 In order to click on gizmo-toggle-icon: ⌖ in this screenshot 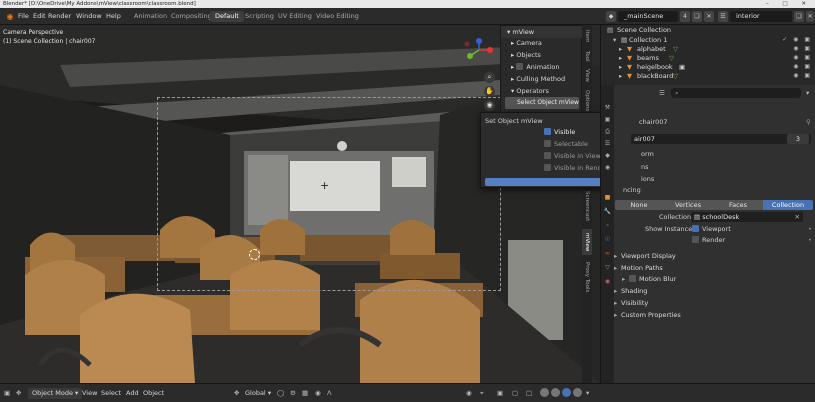, I will do `click(482, 393)`.